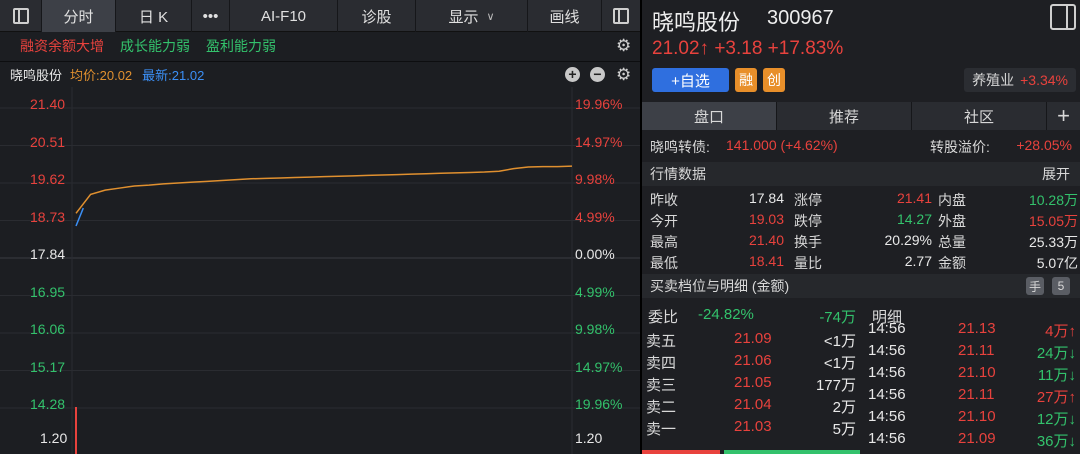  What do you see at coordinates (661, 407) in the screenshot?
I see `level-label: 卖二` at bounding box center [661, 407].